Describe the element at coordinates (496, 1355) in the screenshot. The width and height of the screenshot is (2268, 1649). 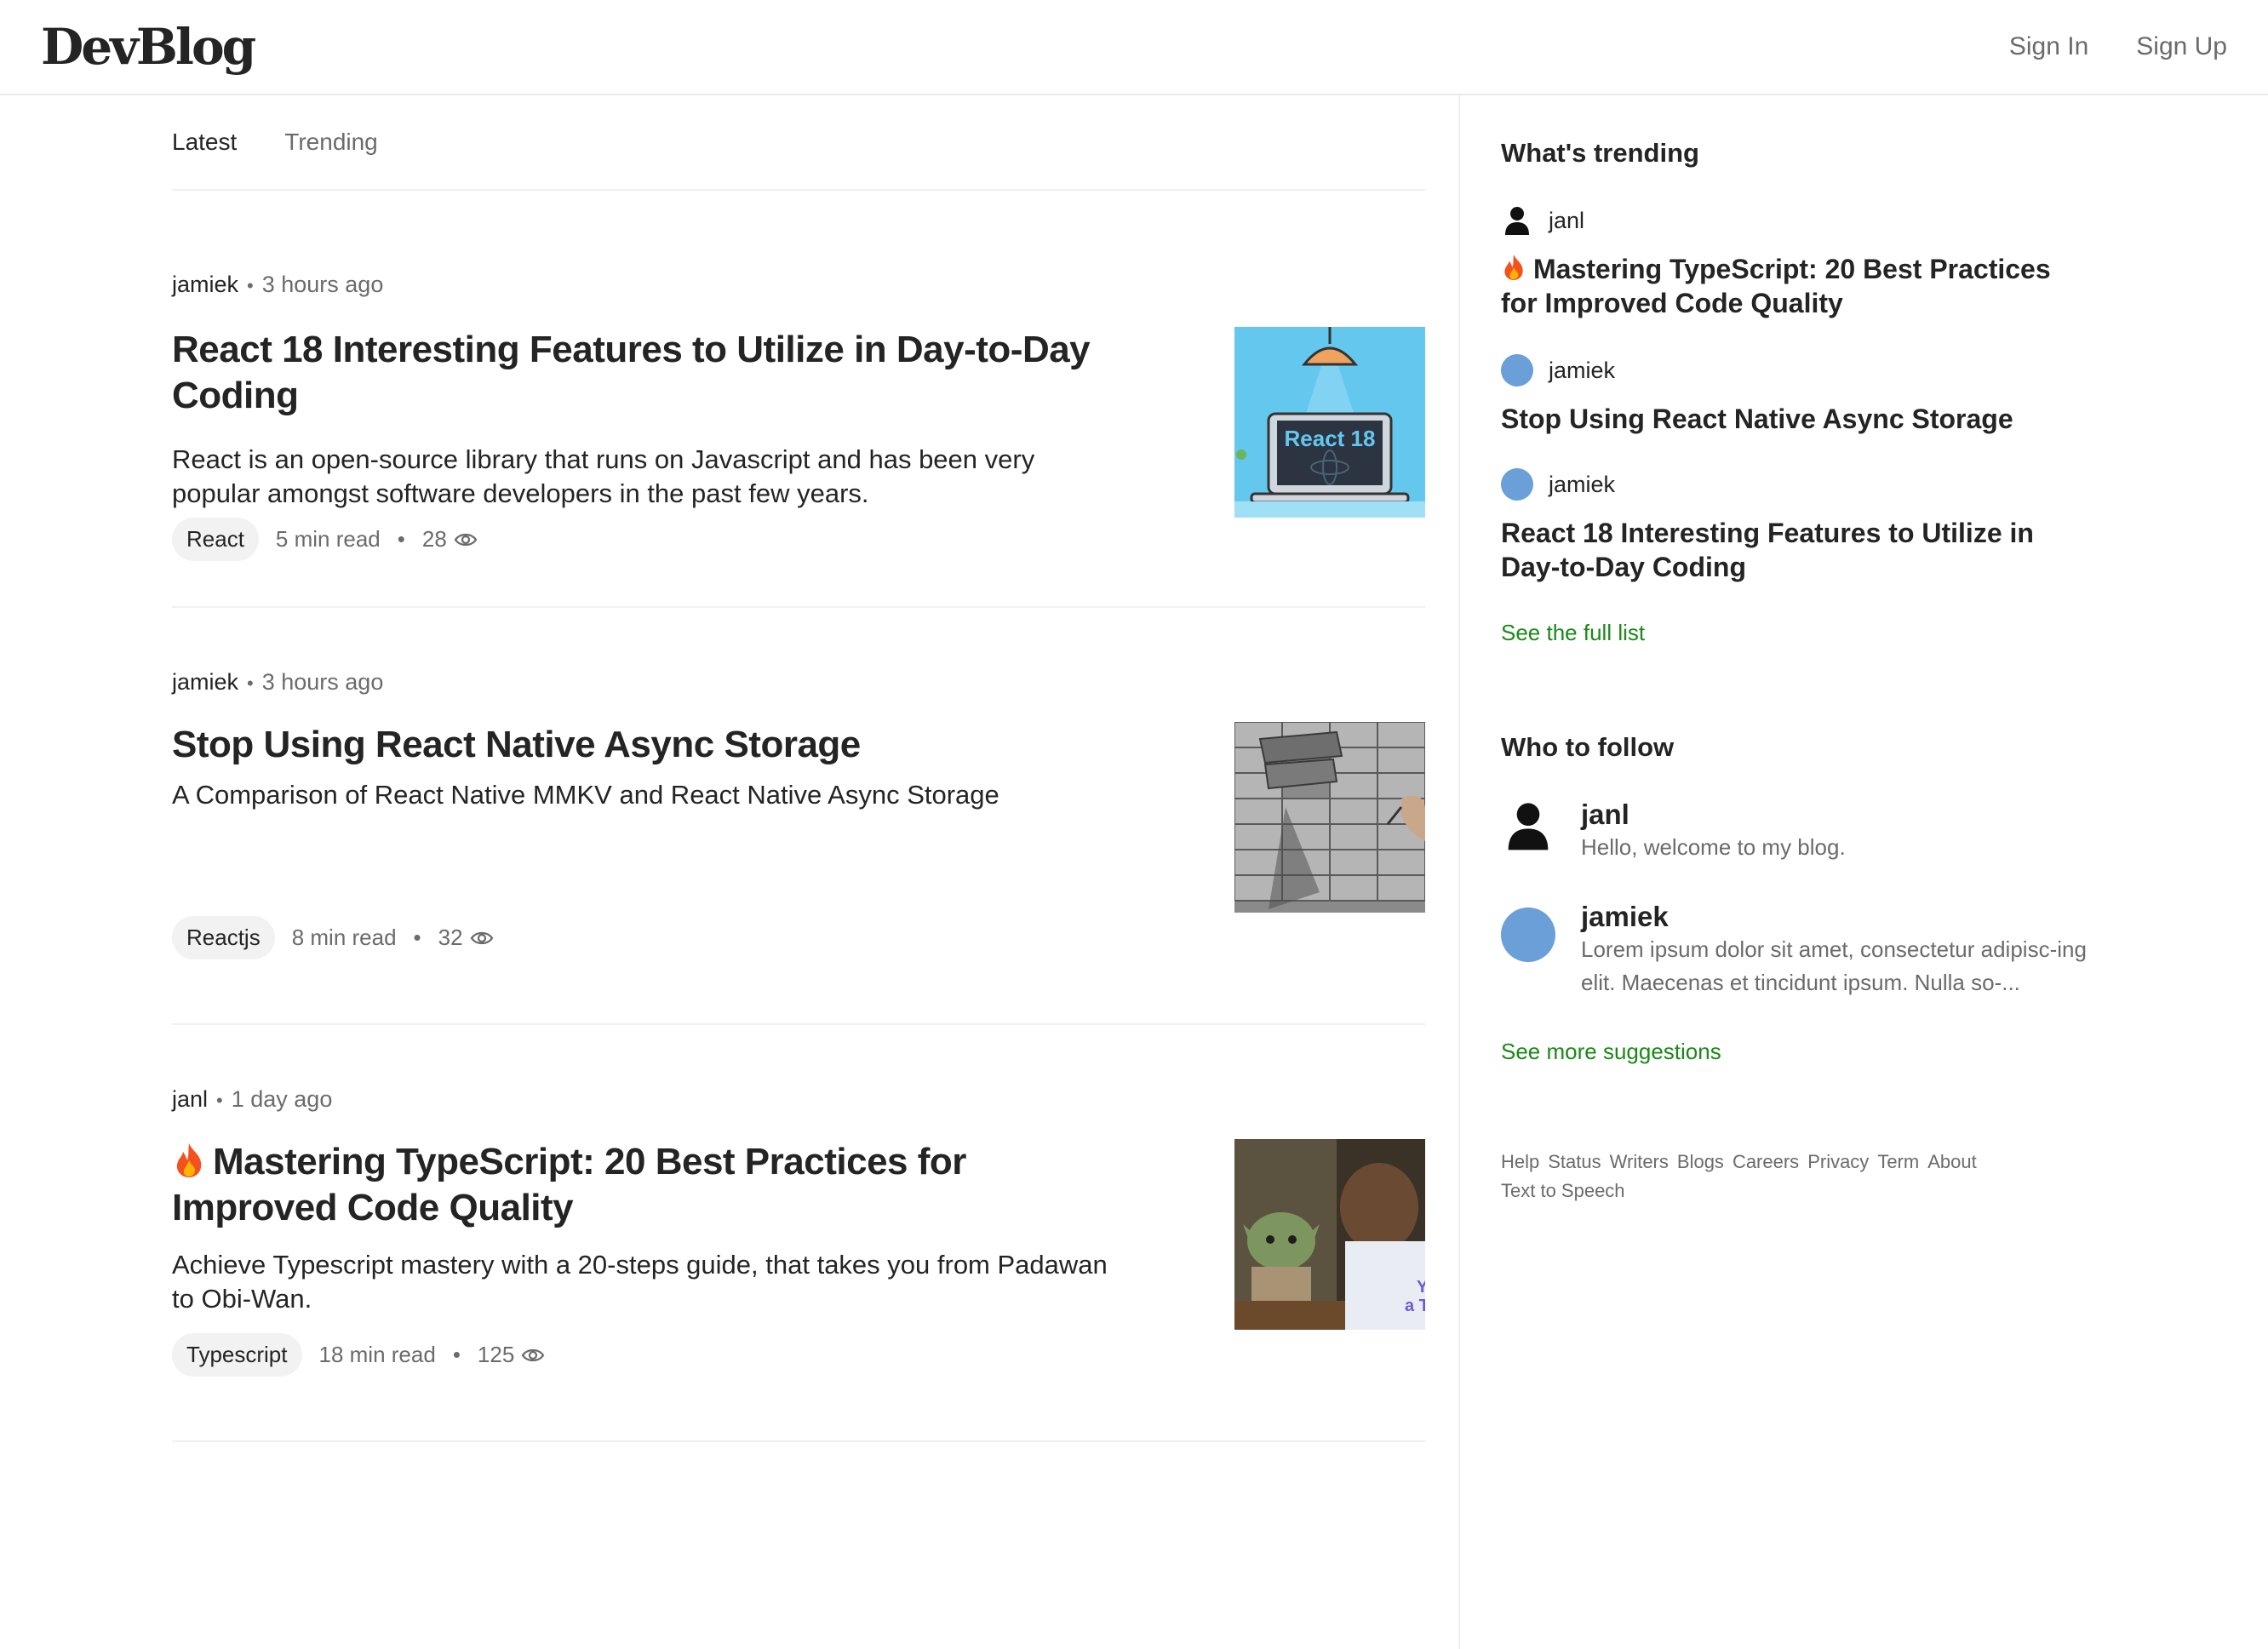
I see `view-count-value: 125` at that location.